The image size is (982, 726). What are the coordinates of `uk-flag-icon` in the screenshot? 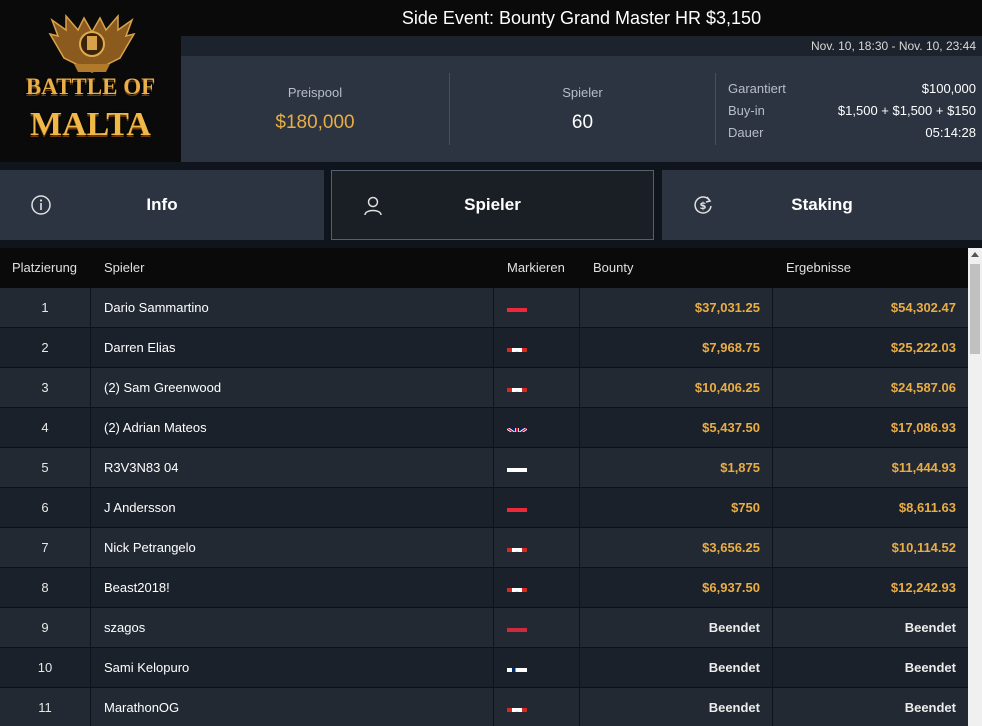 It's located at (517, 425).